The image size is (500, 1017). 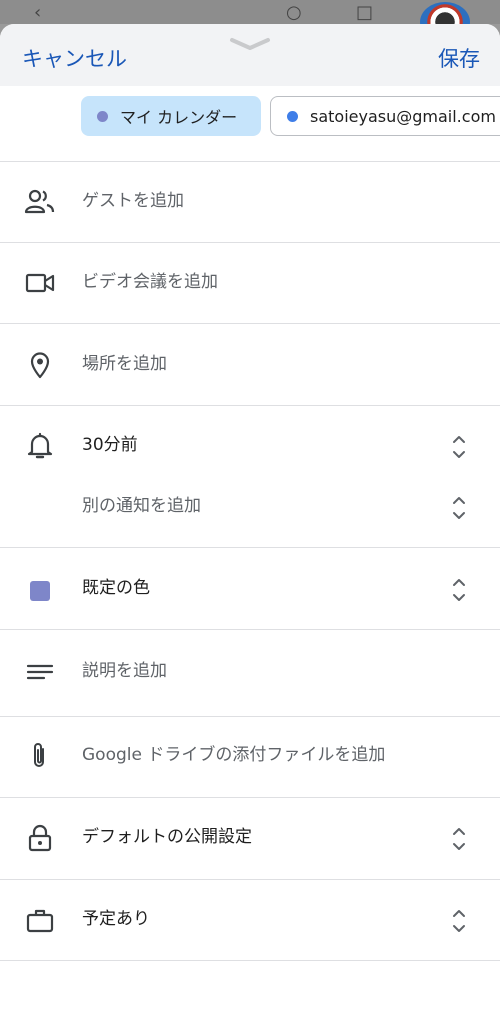 I want to click on add-guests-label: ゲストを追加, so click(x=133, y=201).